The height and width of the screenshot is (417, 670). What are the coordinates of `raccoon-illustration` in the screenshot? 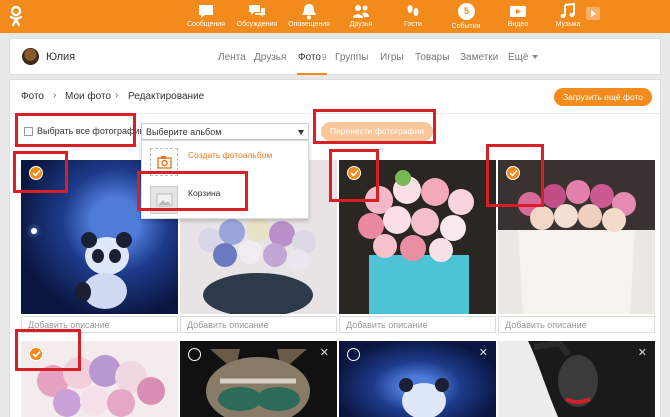 It's located at (258, 383).